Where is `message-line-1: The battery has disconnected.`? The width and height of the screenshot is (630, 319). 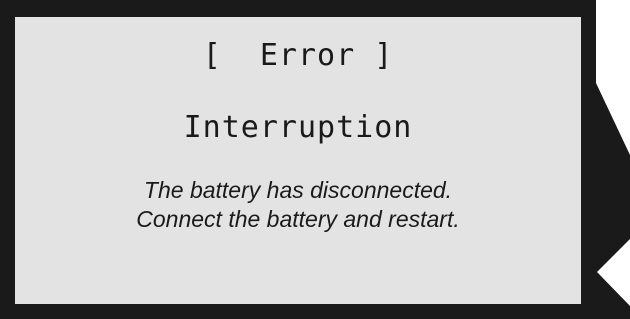 message-line-1: The battery has disconnected. is located at coordinates (298, 190).